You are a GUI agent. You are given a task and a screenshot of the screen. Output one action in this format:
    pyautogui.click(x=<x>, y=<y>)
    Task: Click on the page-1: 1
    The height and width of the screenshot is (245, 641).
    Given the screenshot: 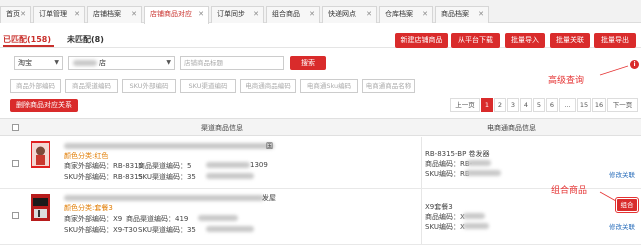 What is the action you would take?
    pyautogui.click(x=487, y=105)
    